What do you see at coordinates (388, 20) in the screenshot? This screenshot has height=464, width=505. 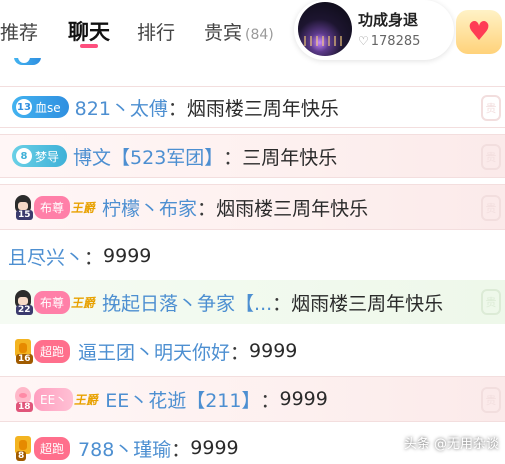 I see `anchor-name: 功成身退` at bounding box center [388, 20].